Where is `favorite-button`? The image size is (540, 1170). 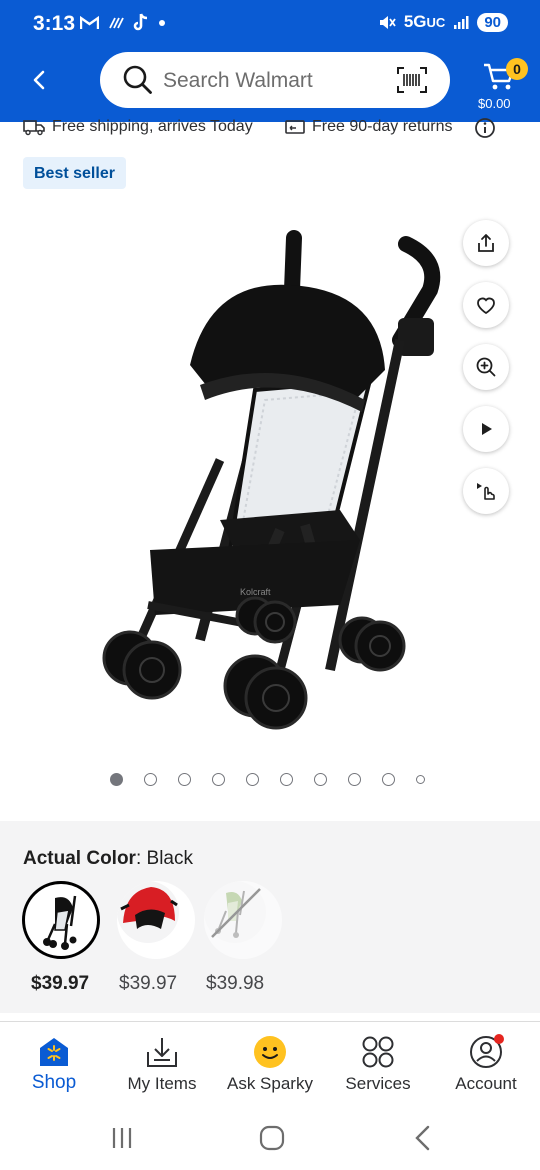
favorite-button is located at coordinates (486, 305).